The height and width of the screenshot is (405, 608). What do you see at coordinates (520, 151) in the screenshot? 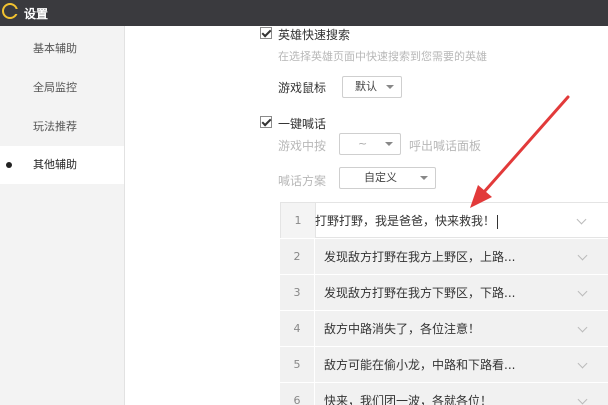
I see `annotation-arrow-icon` at bounding box center [520, 151].